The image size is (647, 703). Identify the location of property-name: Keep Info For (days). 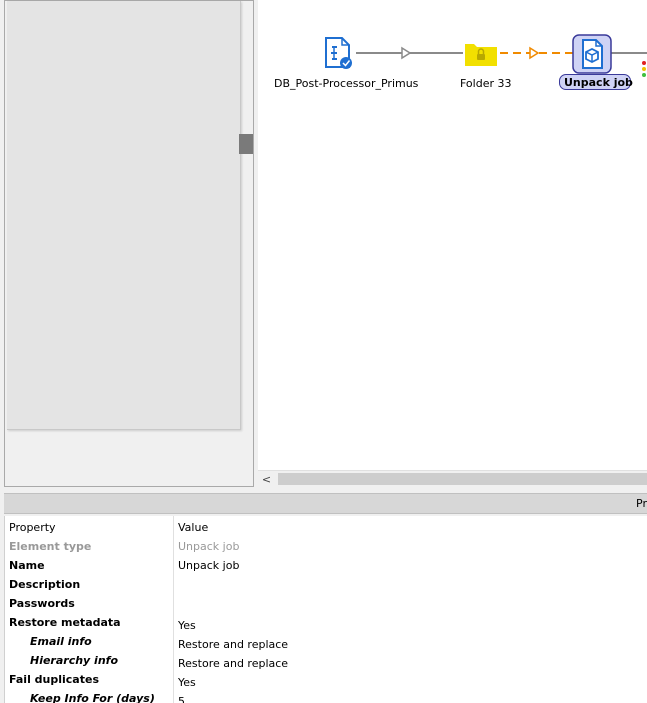
(92, 697).